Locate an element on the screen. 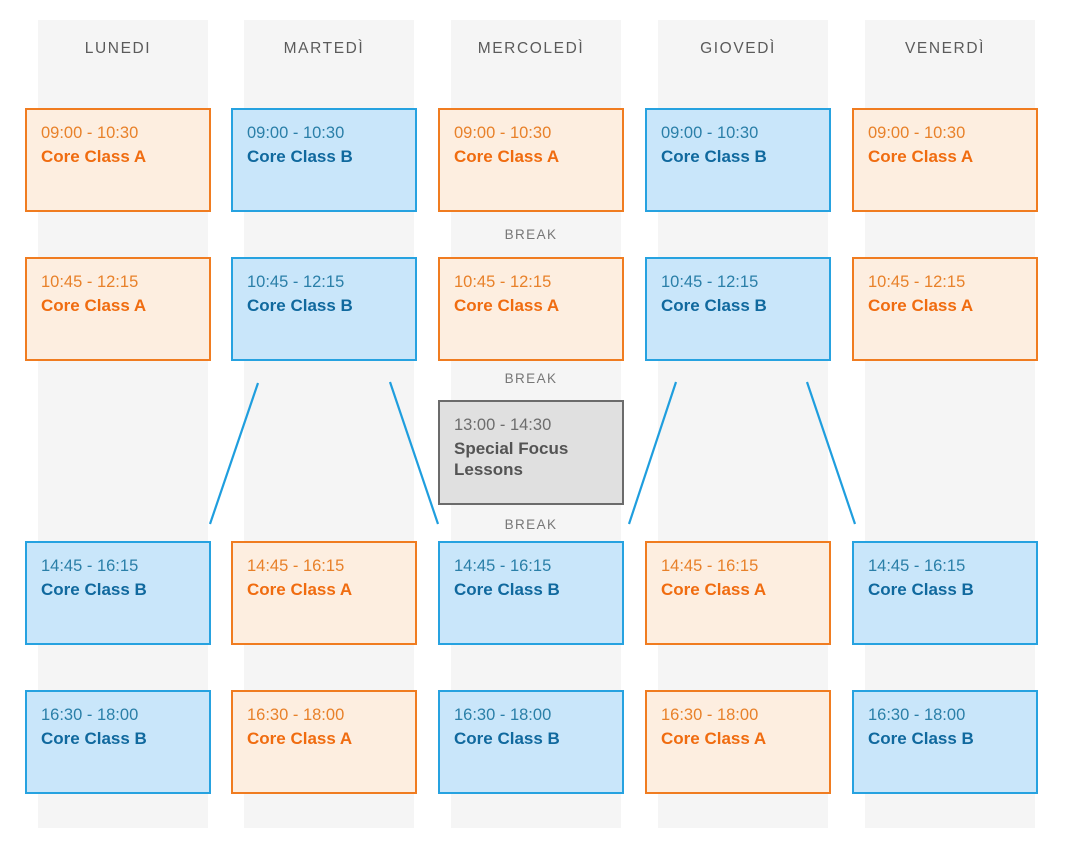  day-header-martedi: MARTEDÌ is located at coordinates (324, 48).